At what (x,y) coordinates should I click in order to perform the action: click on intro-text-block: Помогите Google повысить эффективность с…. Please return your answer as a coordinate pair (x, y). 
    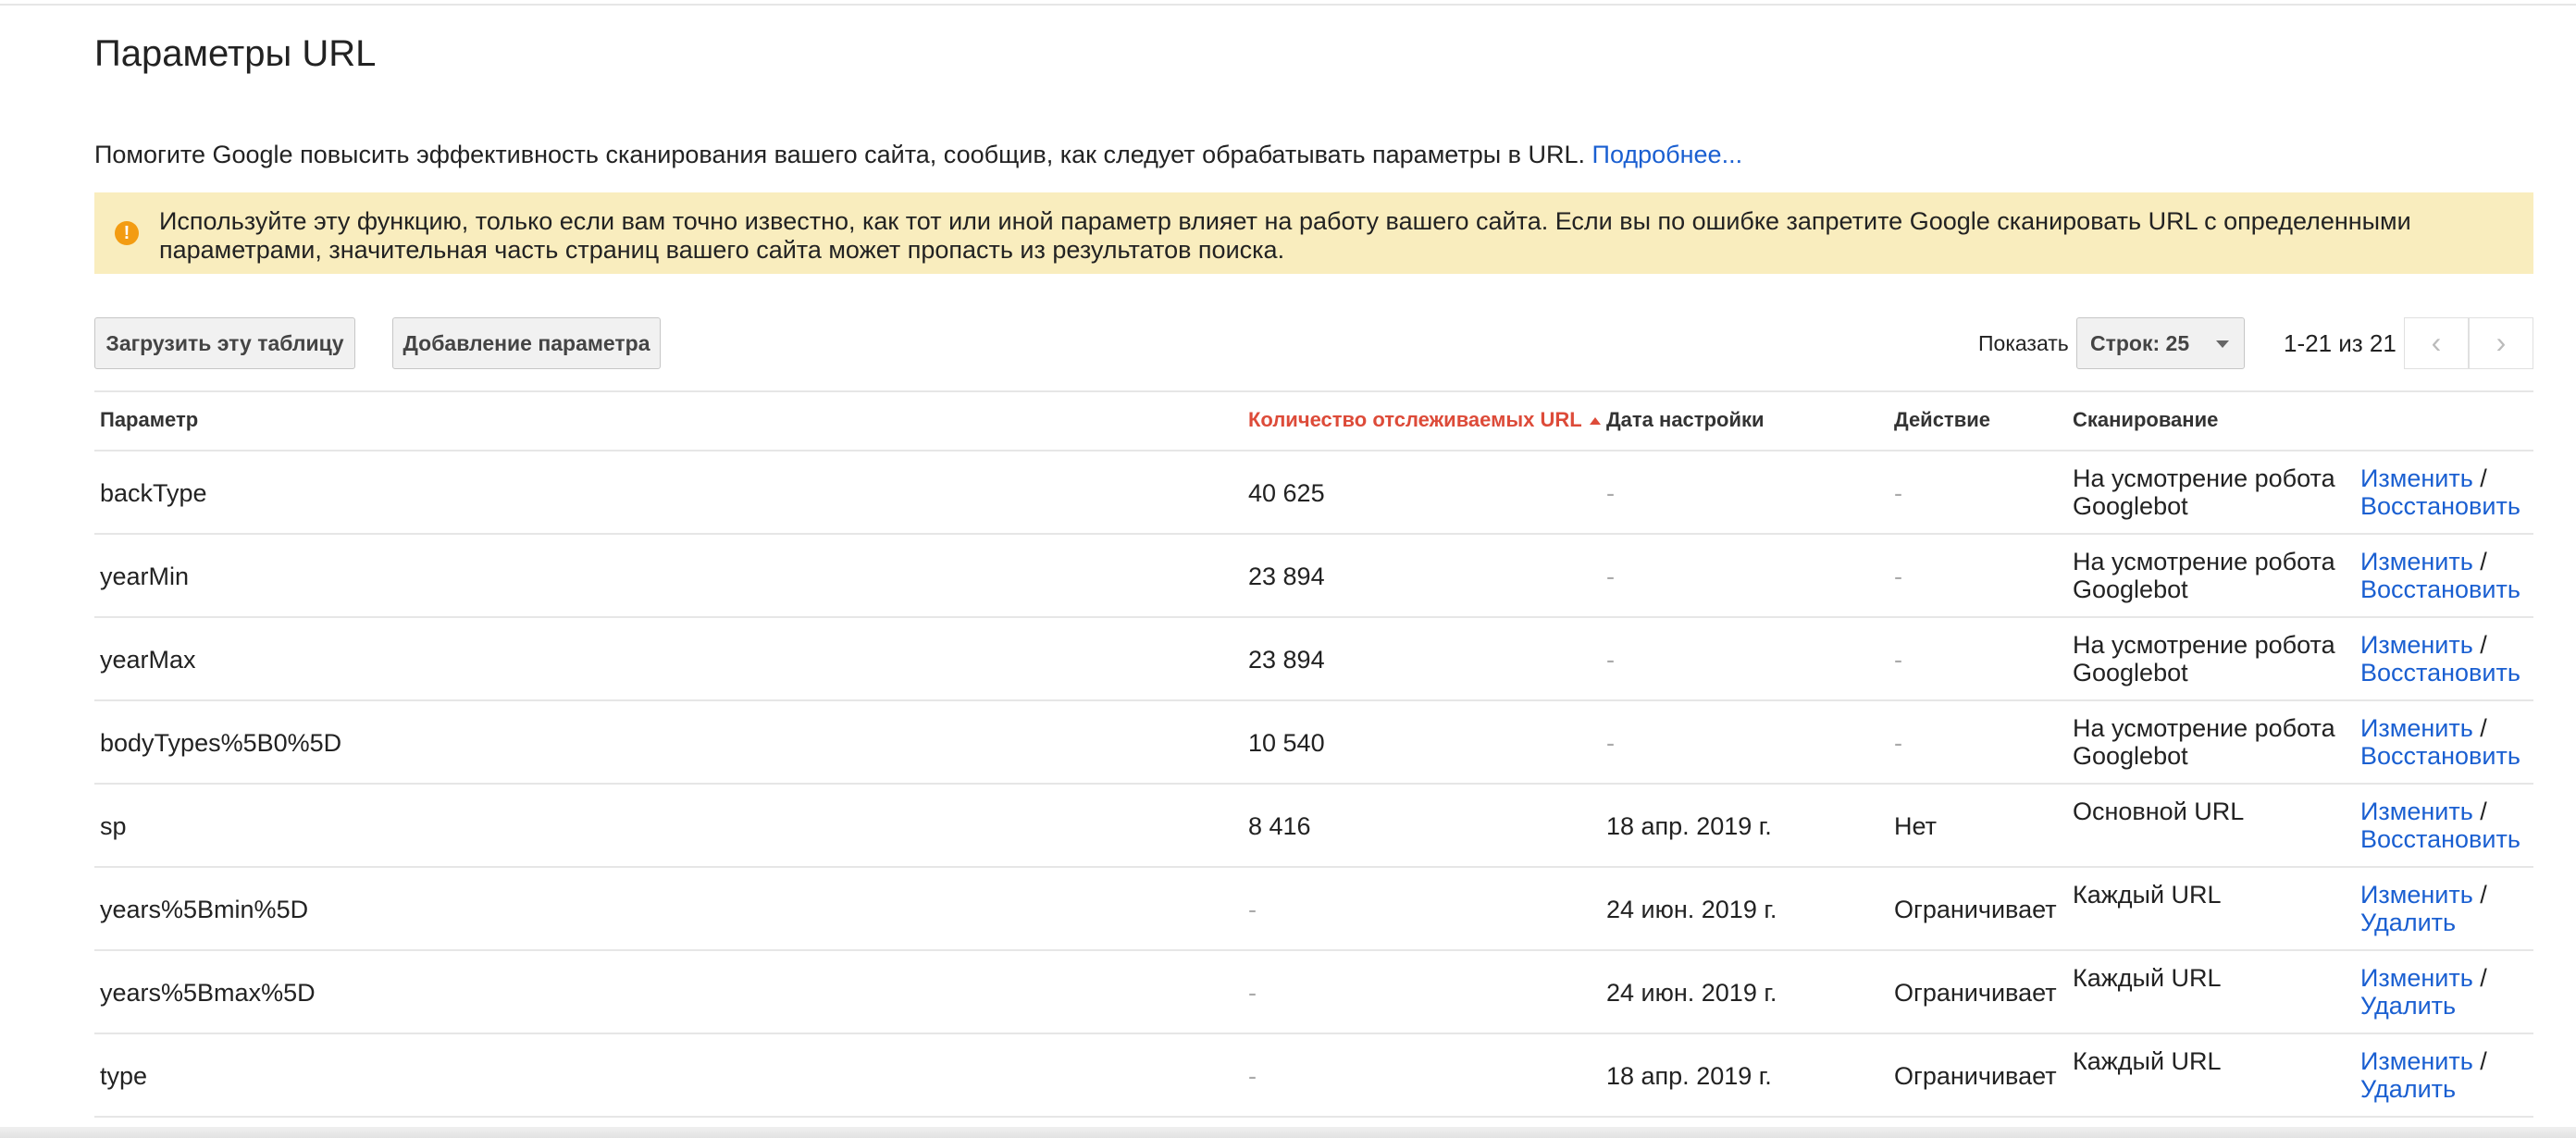
    Looking at the image, I should click on (918, 155).